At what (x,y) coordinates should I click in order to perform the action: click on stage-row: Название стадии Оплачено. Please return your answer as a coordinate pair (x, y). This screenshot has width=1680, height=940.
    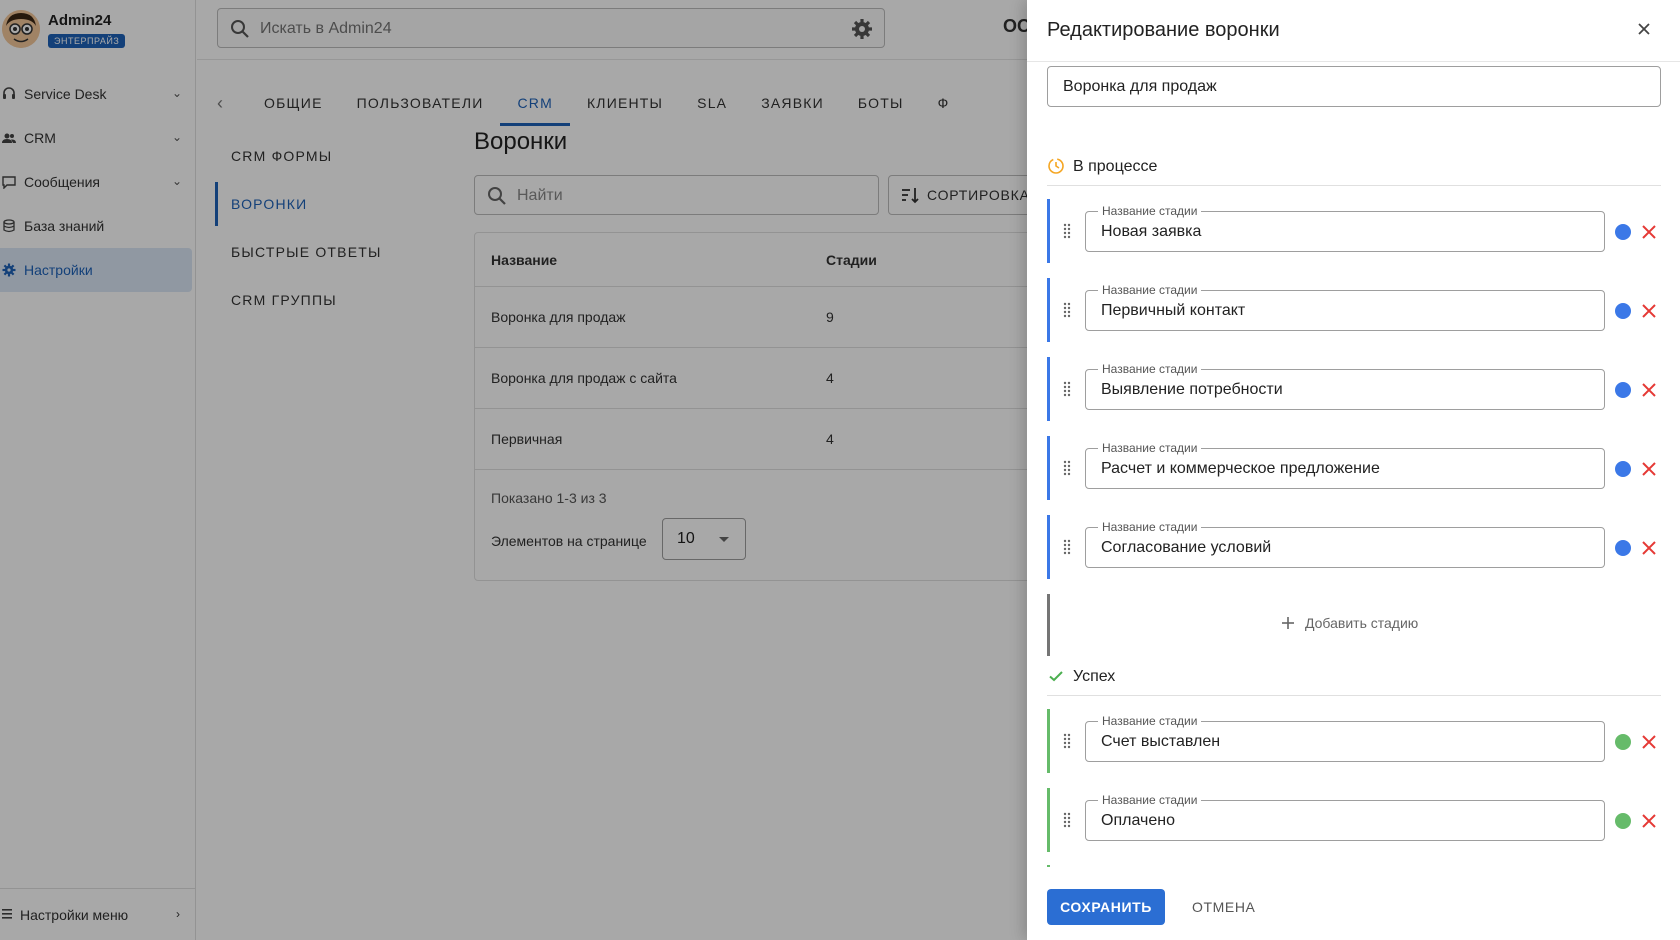
    Looking at the image, I should click on (1354, 820).